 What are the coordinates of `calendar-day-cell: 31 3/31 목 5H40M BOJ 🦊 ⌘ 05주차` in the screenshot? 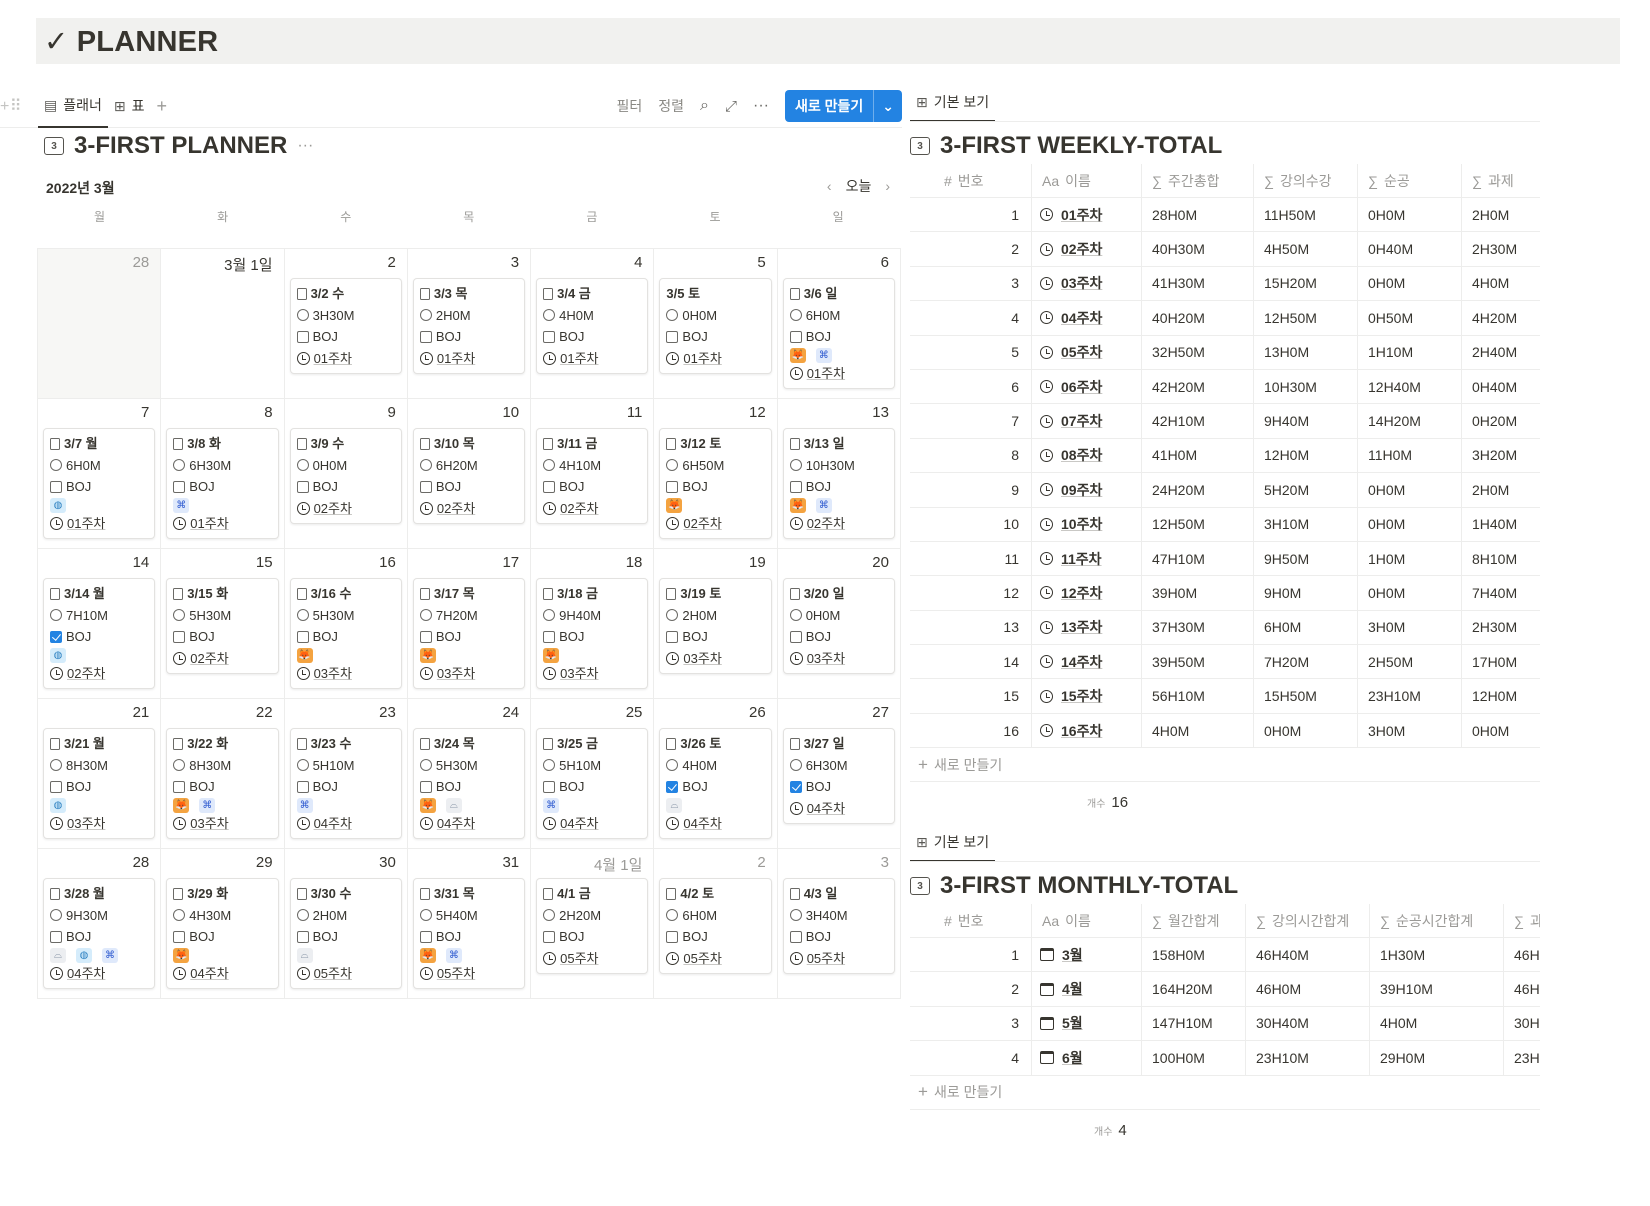 It's located at (469, 924).